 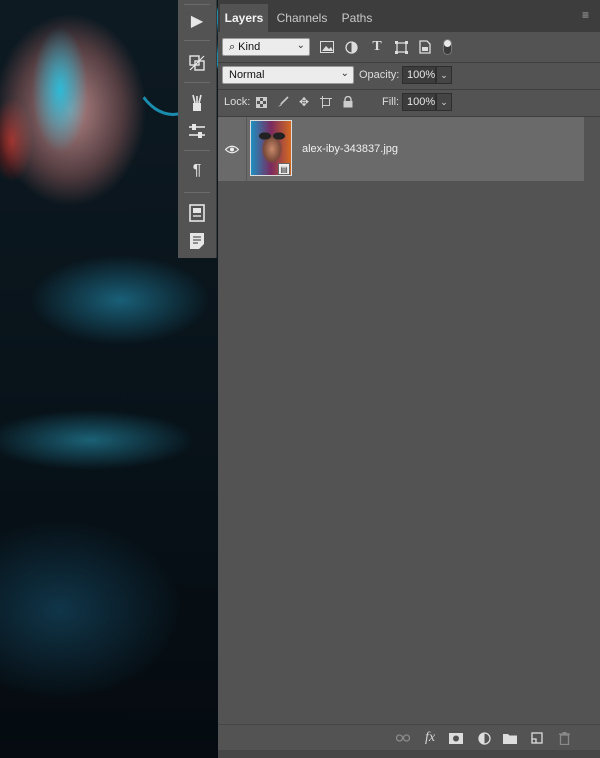 What do you see at coordinates (197, 213) in the screenshot?
I see `properties-icon` at bounding box center [197, 213].